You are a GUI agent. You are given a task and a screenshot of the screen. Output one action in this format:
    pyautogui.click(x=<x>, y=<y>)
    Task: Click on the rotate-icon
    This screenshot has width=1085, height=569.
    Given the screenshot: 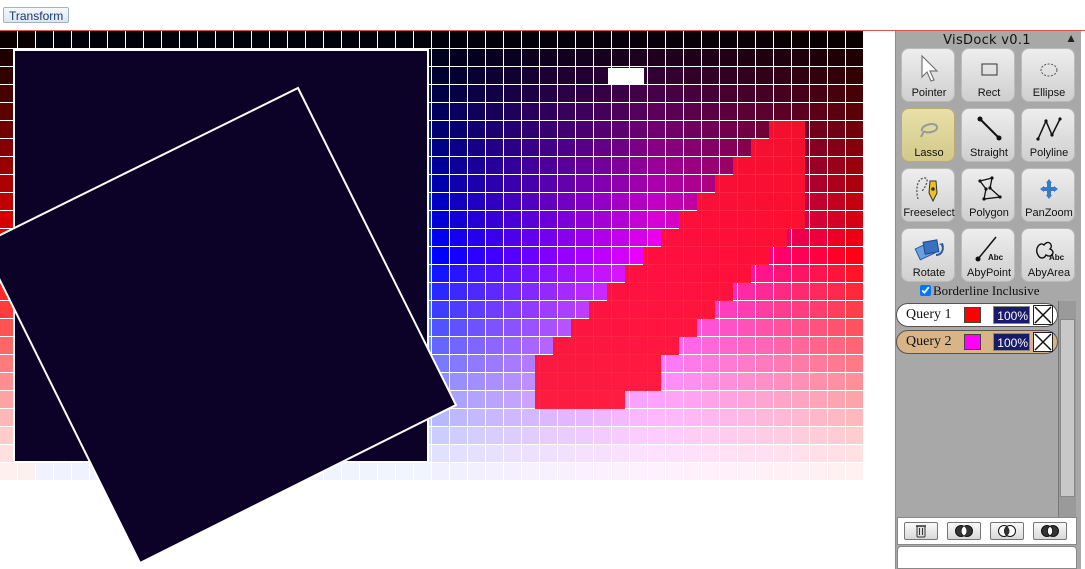 What is the action you would take?
    pyautogui.click(x=929, y=250)
    